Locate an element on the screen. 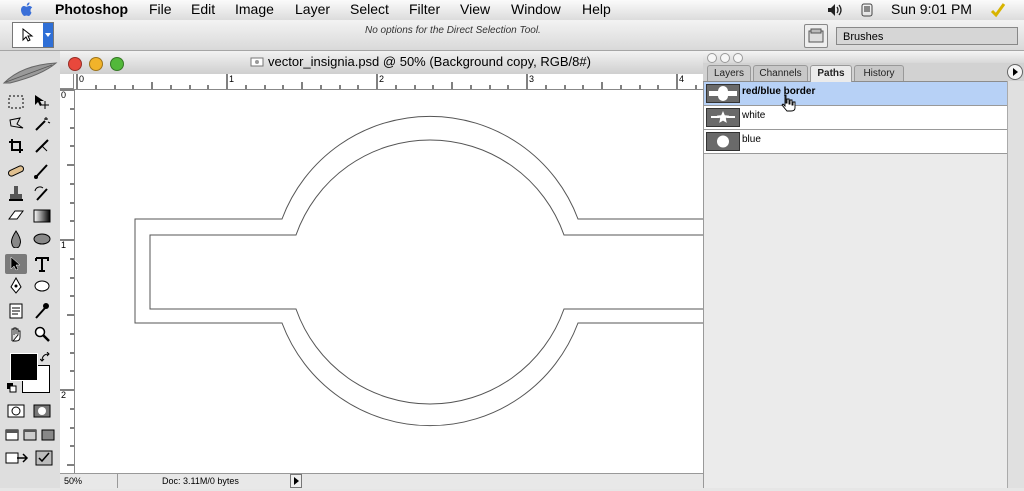  slice-icon is located at coordinates (42, 146).